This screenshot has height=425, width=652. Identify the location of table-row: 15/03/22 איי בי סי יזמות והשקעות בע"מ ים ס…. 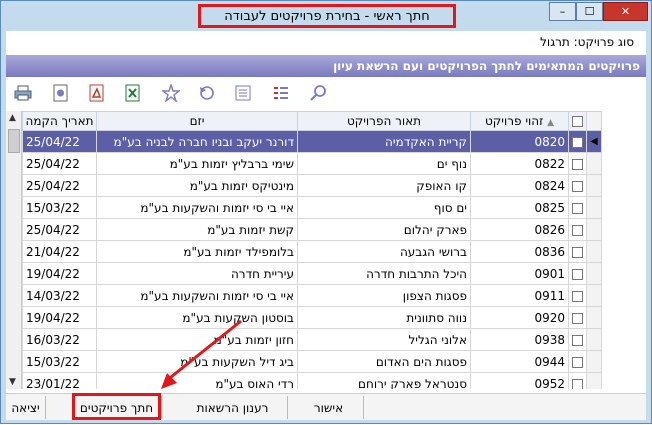
(312, 207).